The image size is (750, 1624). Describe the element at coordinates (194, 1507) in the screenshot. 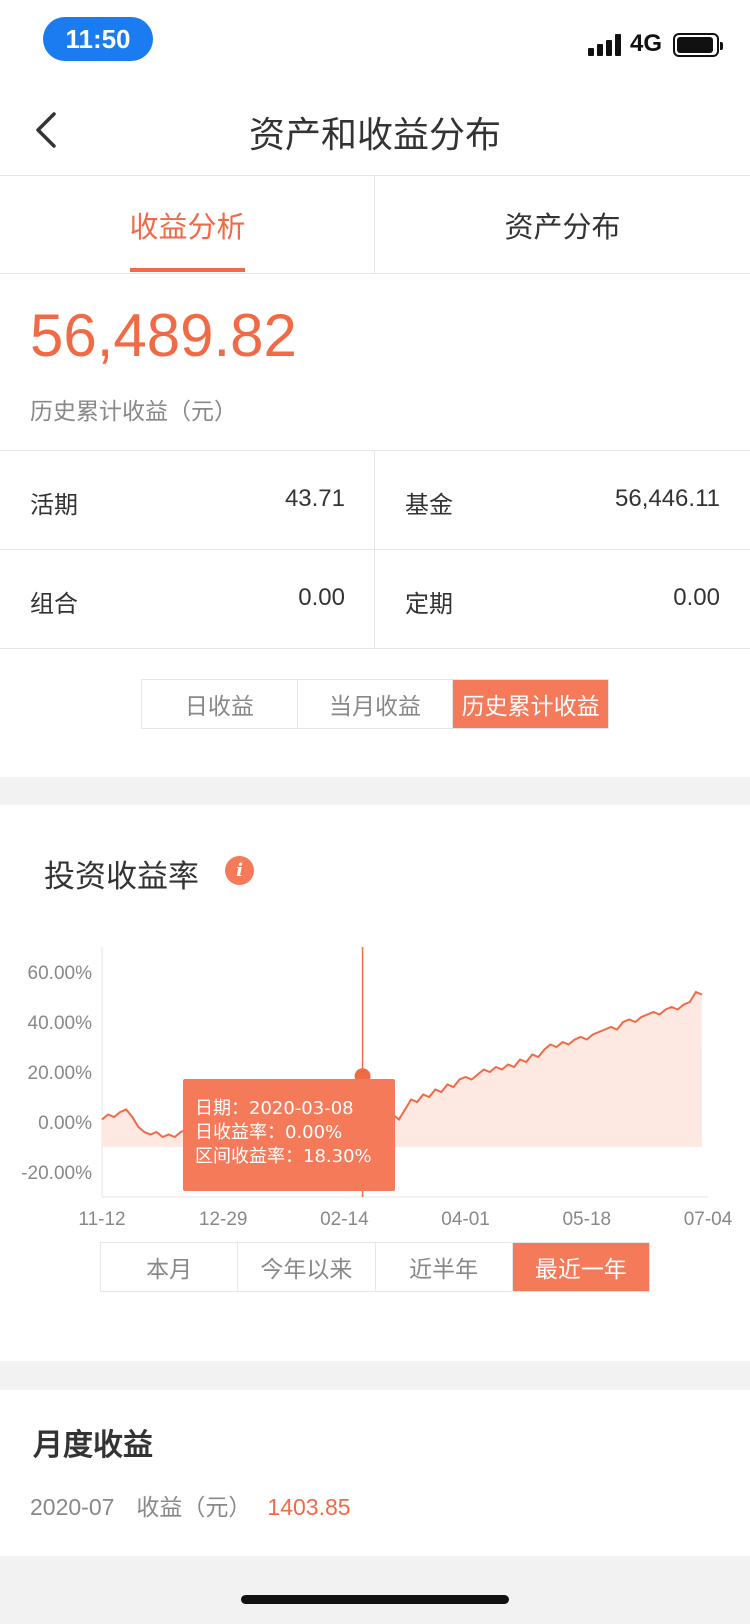

I see `earnings-label: 收益（元）` at that location.